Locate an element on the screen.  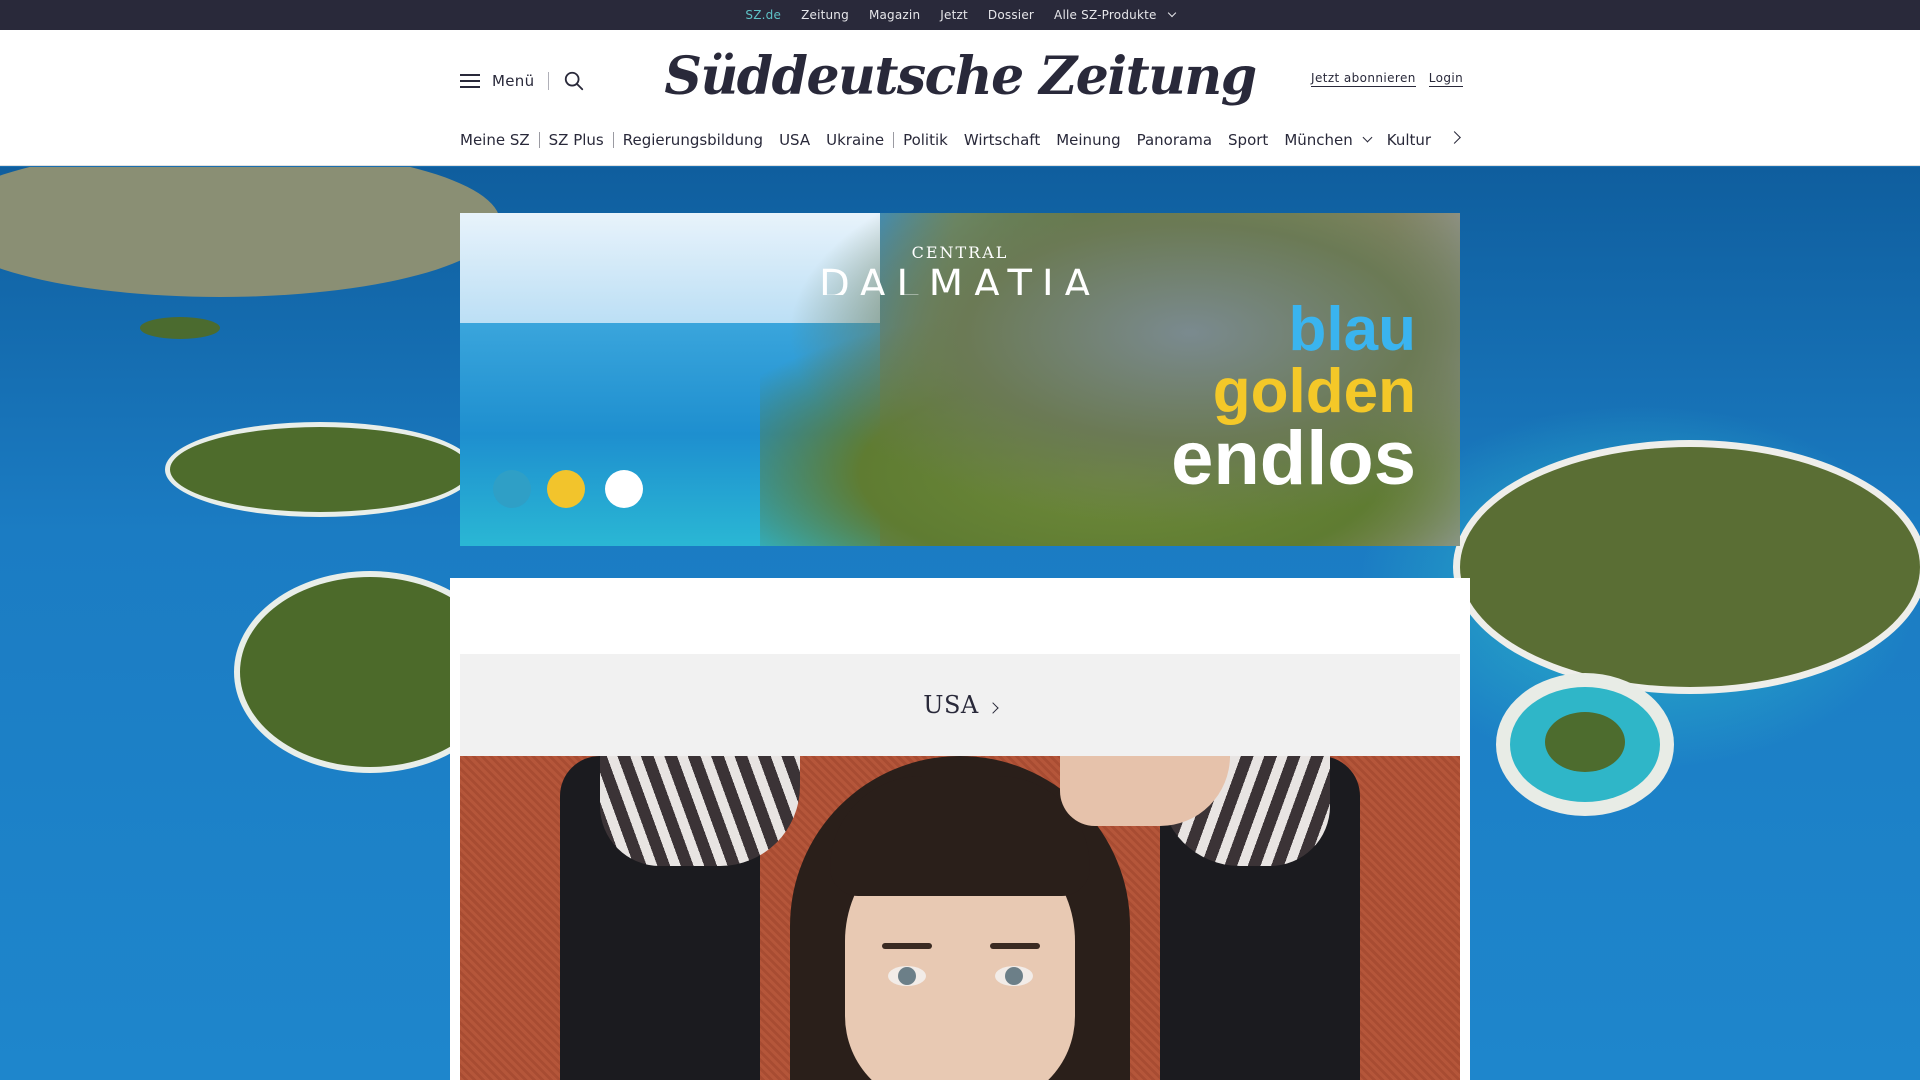
ad-word-endlos: endlos is located at coordinates (1293, 458).